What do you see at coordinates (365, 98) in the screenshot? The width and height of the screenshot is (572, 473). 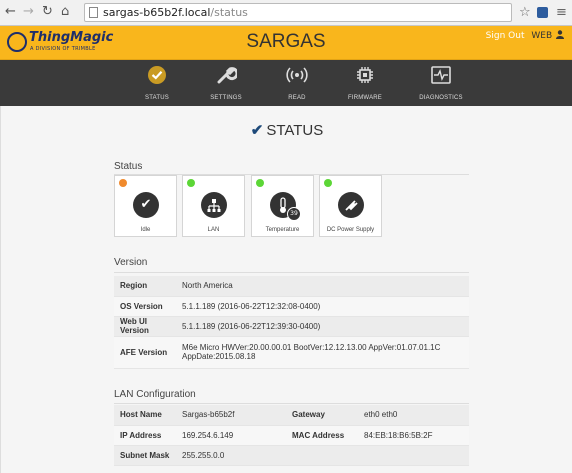 I see `nav-label-firmware: FIRMWARE` at bounding box center [365, 98].